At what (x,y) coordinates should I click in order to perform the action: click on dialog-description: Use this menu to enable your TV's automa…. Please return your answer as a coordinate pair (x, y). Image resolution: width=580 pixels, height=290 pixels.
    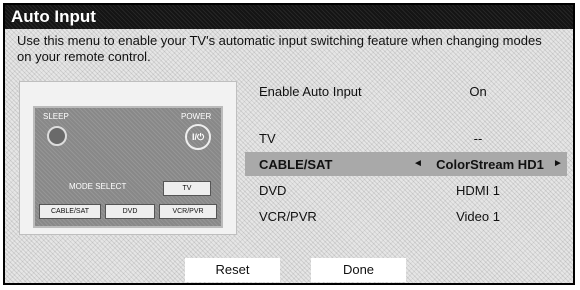
    Looking at the image, I should click on (279, 48).